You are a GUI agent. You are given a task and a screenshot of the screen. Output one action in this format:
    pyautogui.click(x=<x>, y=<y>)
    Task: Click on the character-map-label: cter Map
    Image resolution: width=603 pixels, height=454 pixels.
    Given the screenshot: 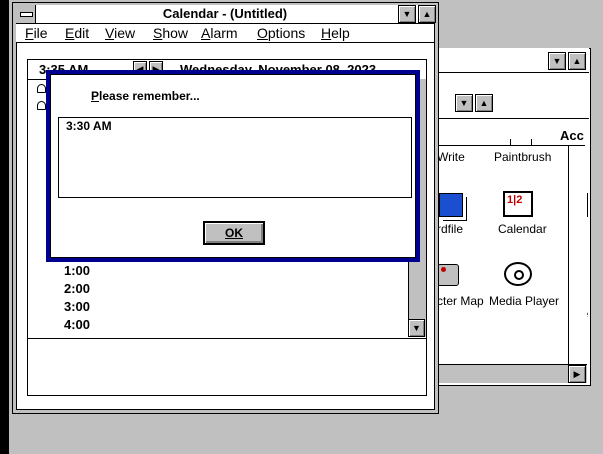 What is the action you would take?
    pyautogui.click(x=460, y=301)
    